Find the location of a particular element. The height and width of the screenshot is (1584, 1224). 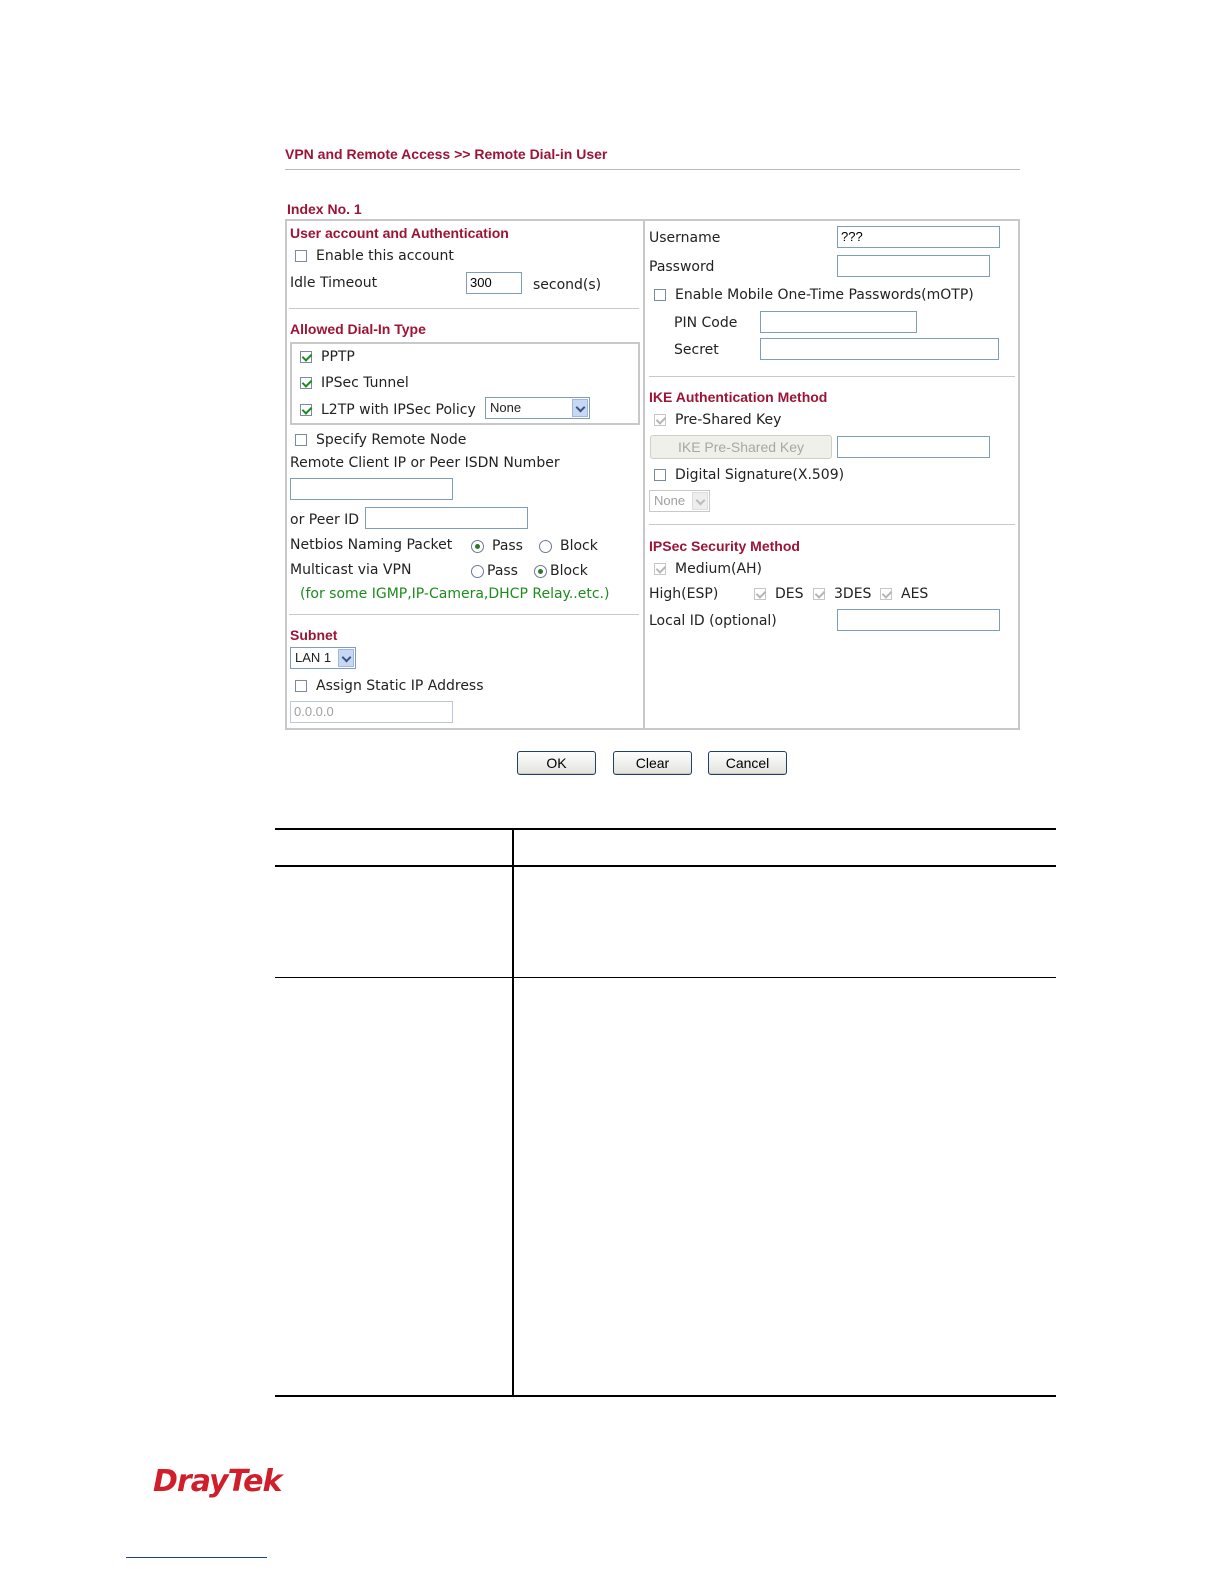

pin-code-input is located at coordinates (838, 322).